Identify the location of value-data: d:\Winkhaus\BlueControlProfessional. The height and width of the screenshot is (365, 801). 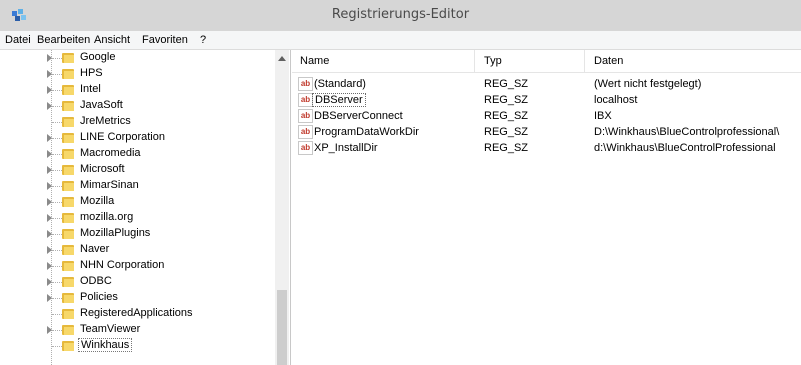
(685, 148).